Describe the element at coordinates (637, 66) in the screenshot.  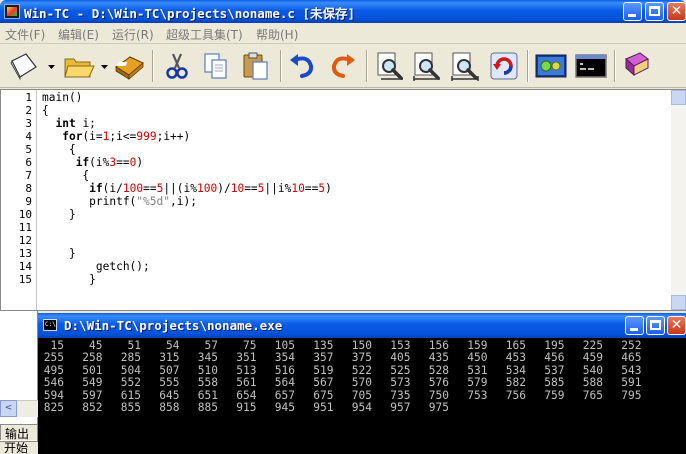
I see `help-button` at that location.